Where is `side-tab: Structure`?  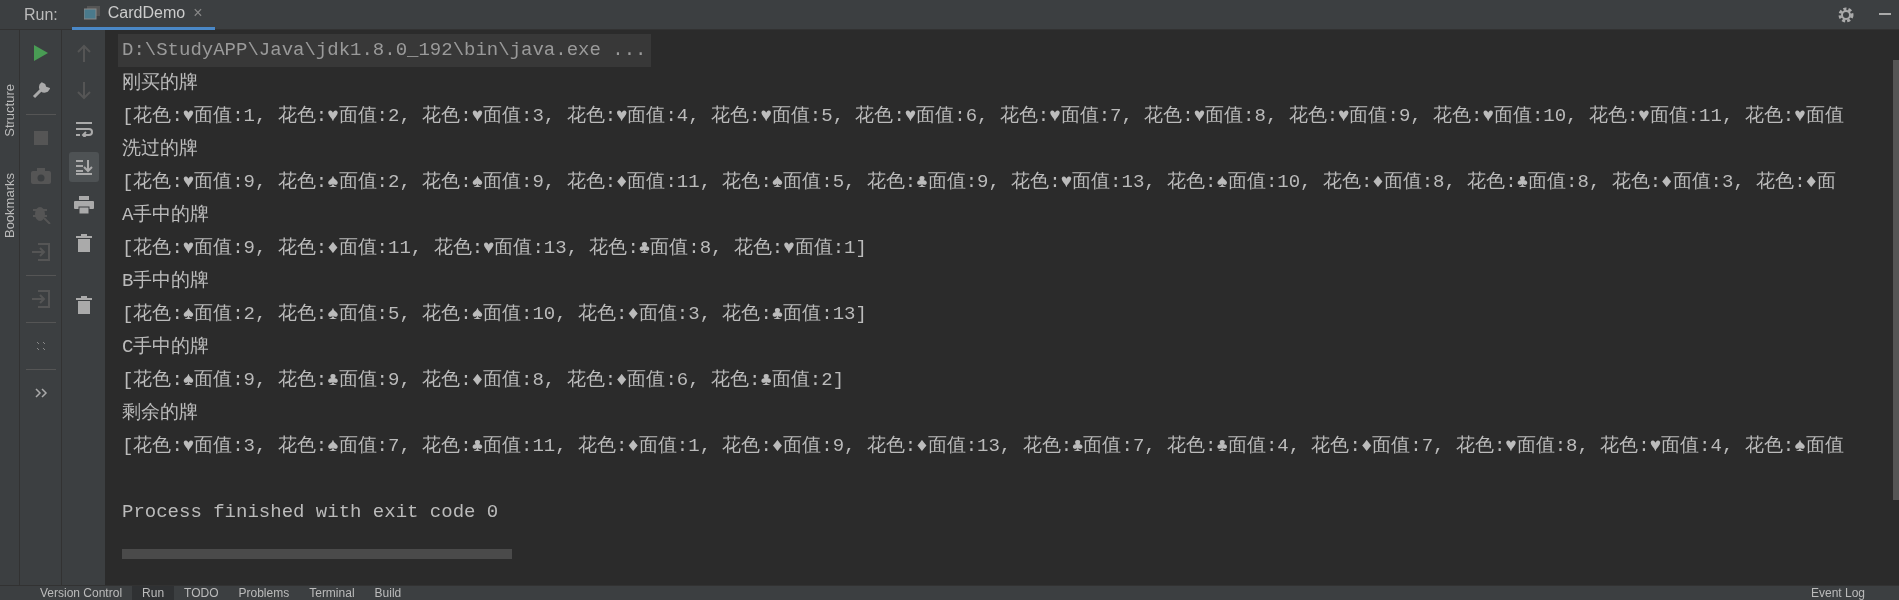 side-tab: Structure is located at coordinates (10, 110).